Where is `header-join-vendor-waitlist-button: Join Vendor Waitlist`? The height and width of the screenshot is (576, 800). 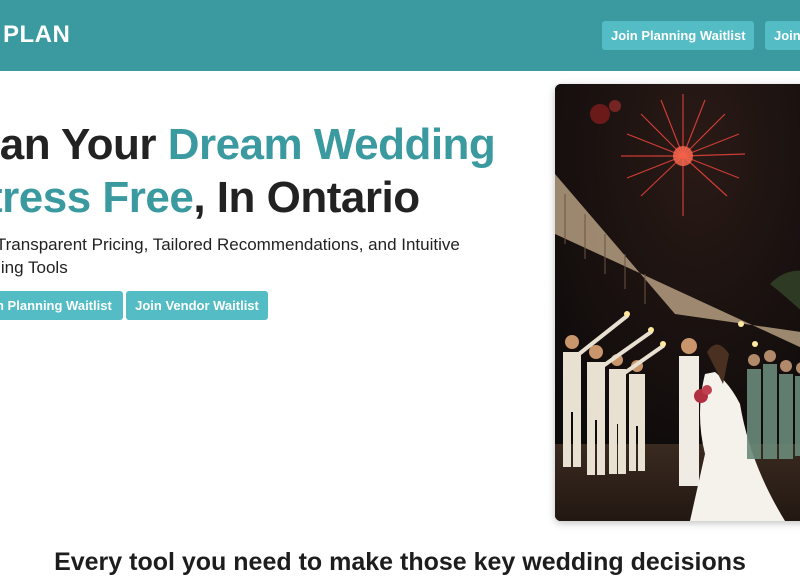 header-join-vendor-waitlist-button: Join Vendor Waitlist is located at coordinates (782, 35).